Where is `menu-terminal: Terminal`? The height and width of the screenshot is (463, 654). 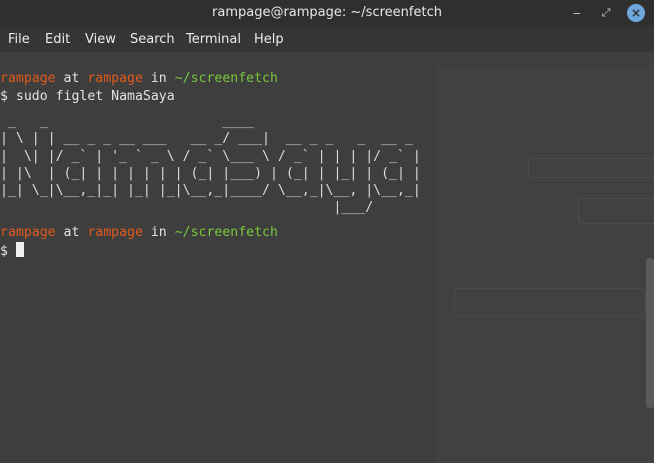 menu-terminal: Terminal is located at coordinates (213, 39).